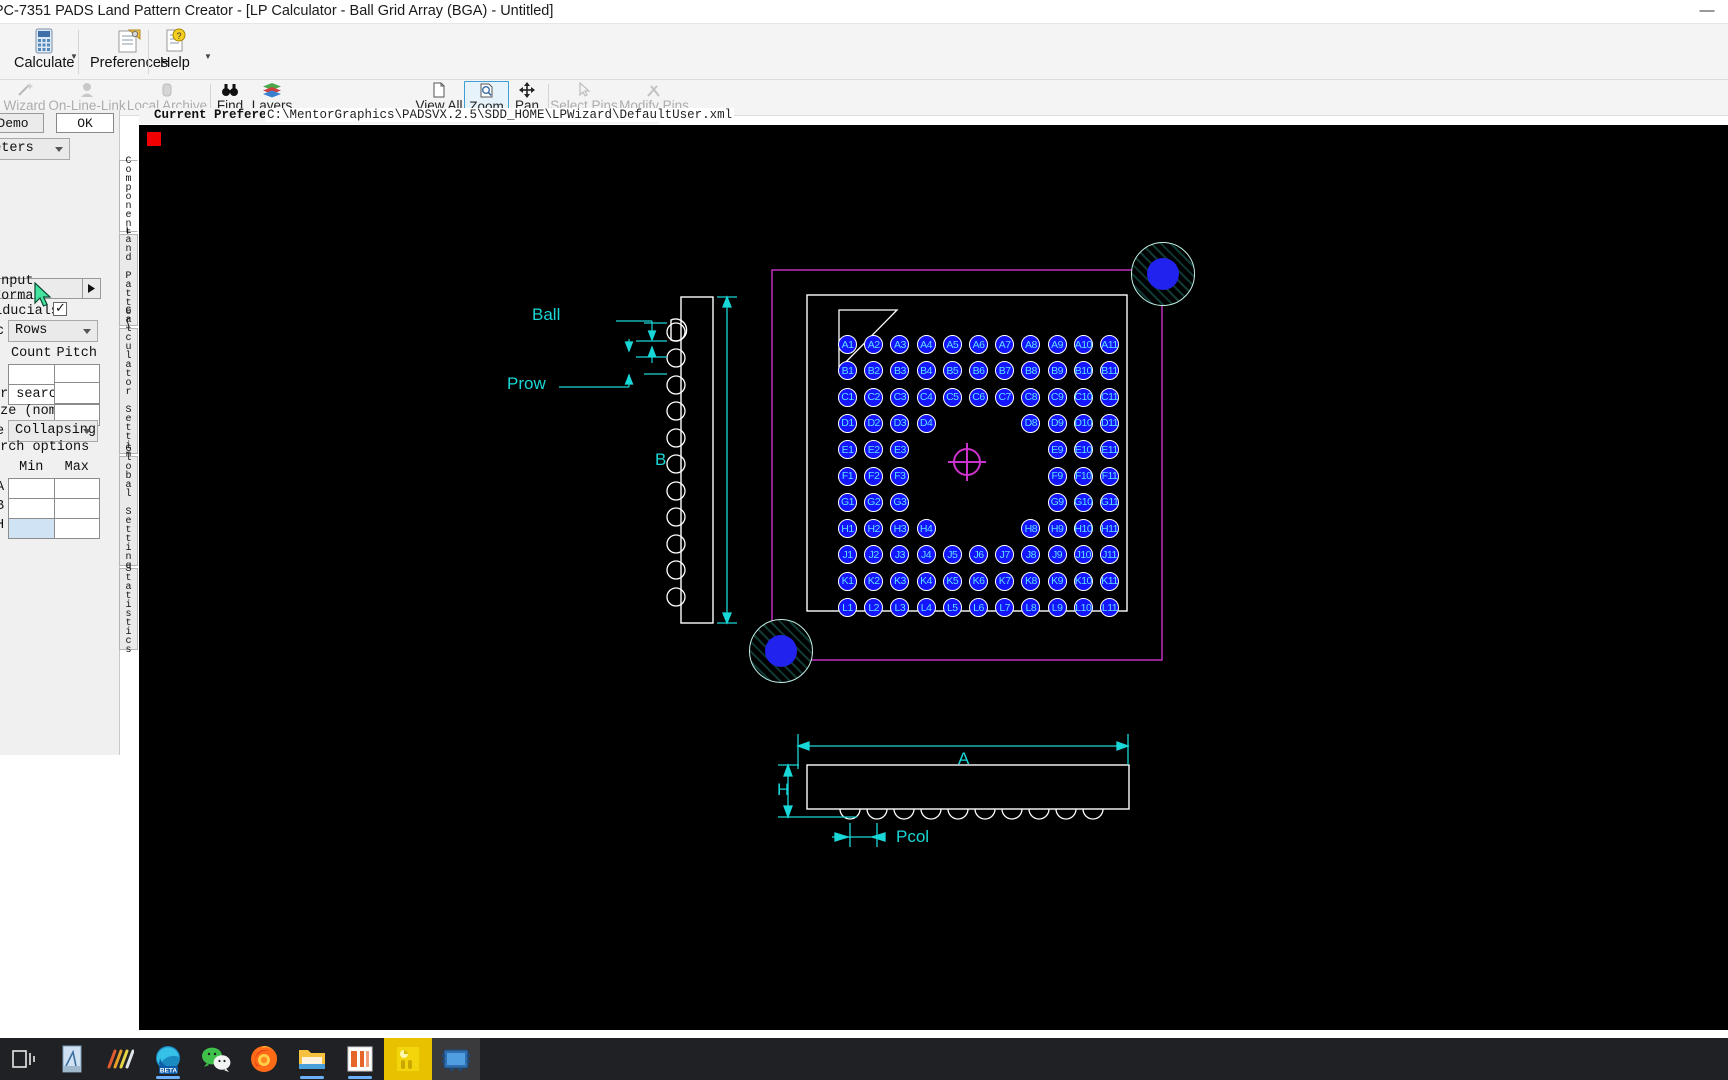  I want to click on tab-calculator-settings: Calculator Settings, so click(128, 391).